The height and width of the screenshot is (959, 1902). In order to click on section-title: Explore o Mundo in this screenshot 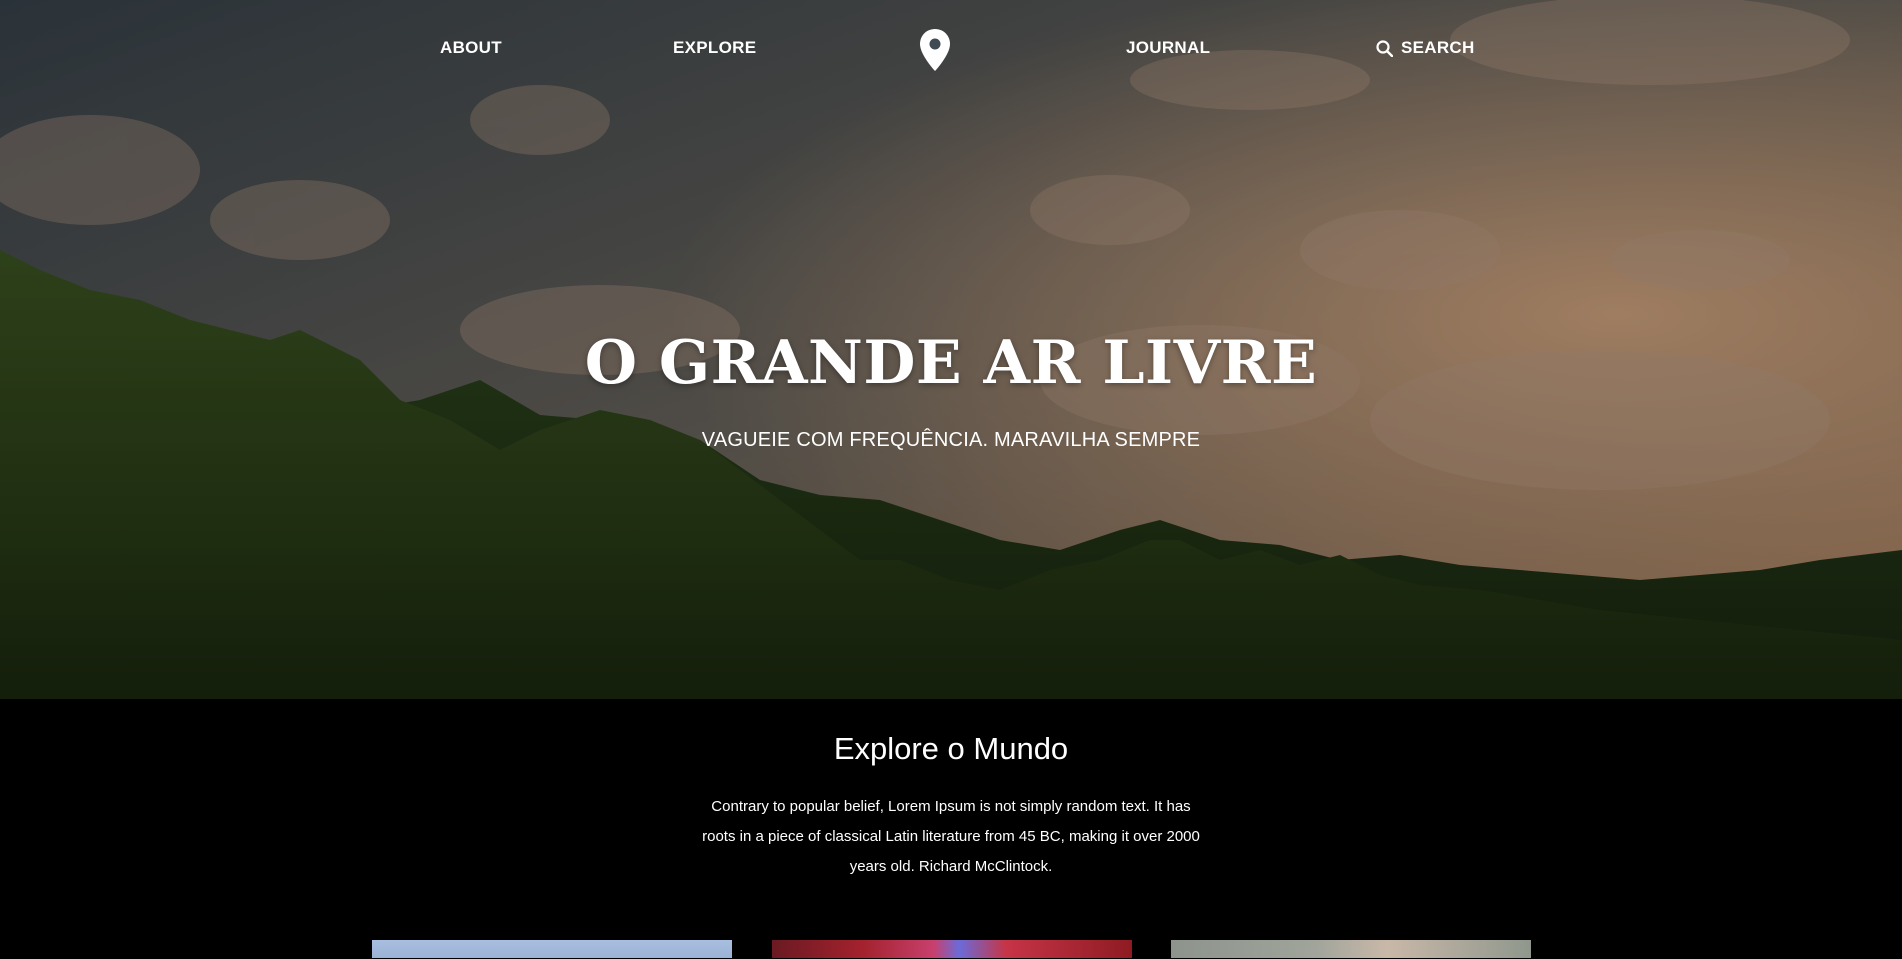, I will do `click(951, 748)`.